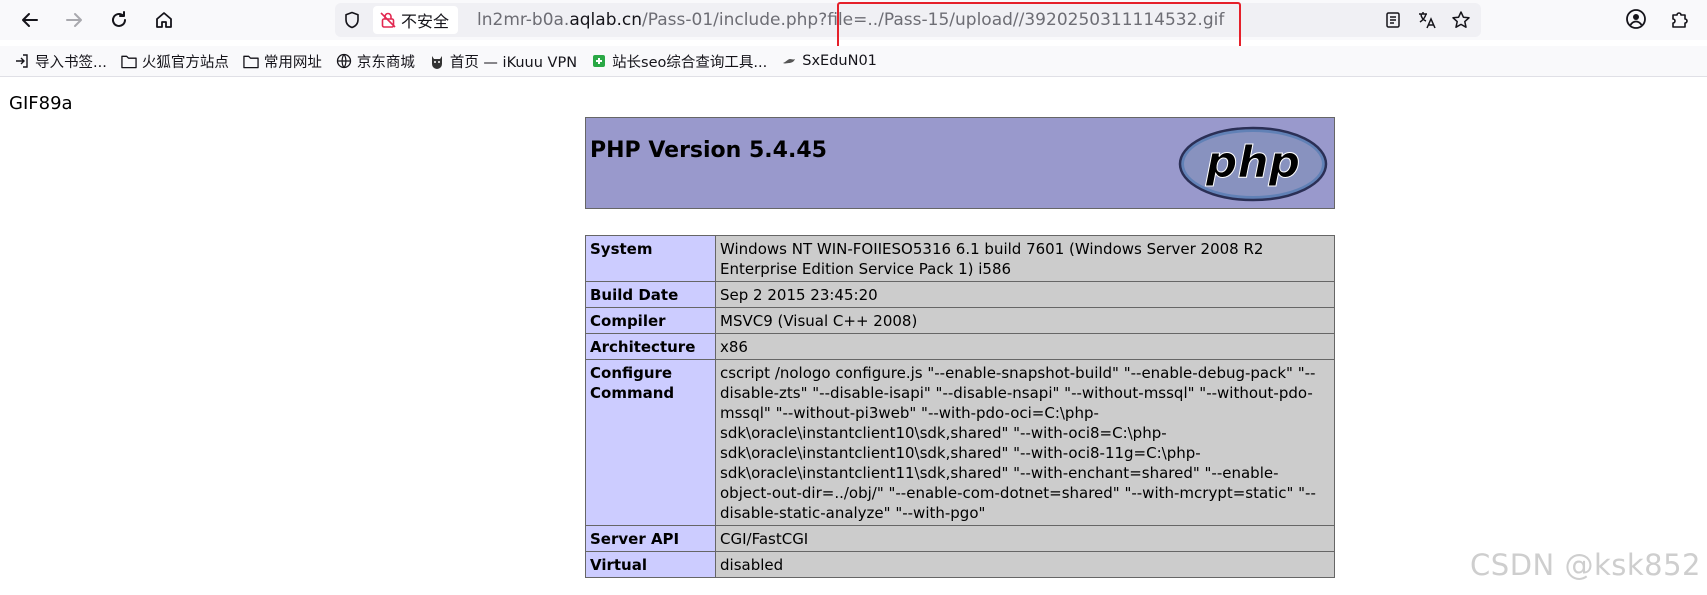  I want to click on globe-icon, so click(344, 61).